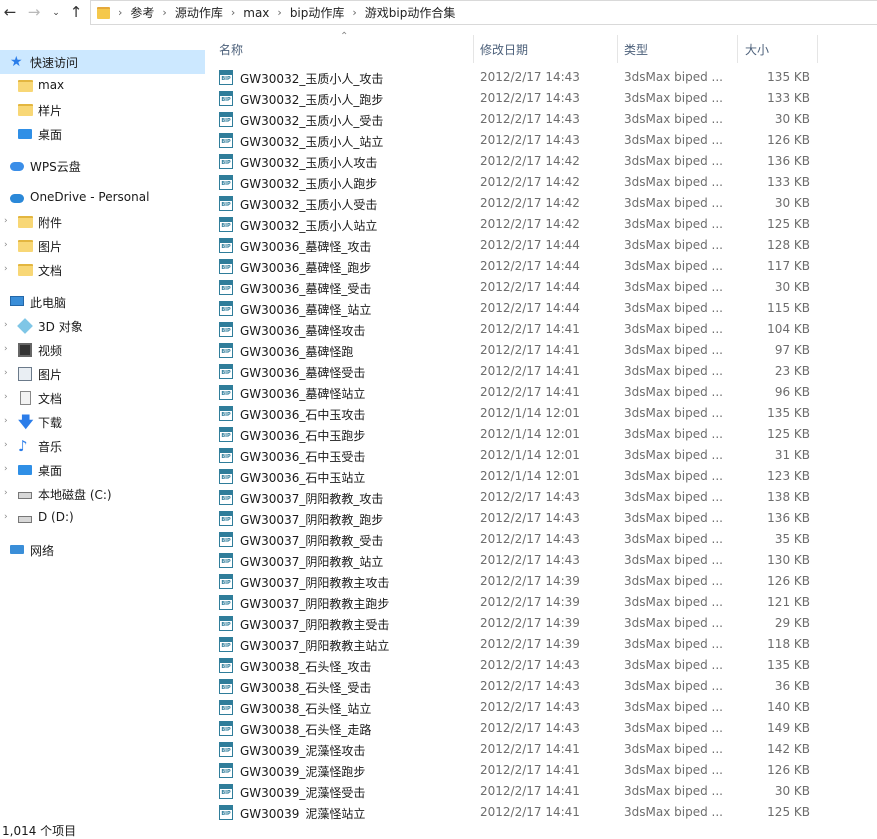 The height and width of the screenshot is (839, 877). Describe the element at coordinates (788, 665) in the screenshot. I see `file-size: 135 KB` at that location.